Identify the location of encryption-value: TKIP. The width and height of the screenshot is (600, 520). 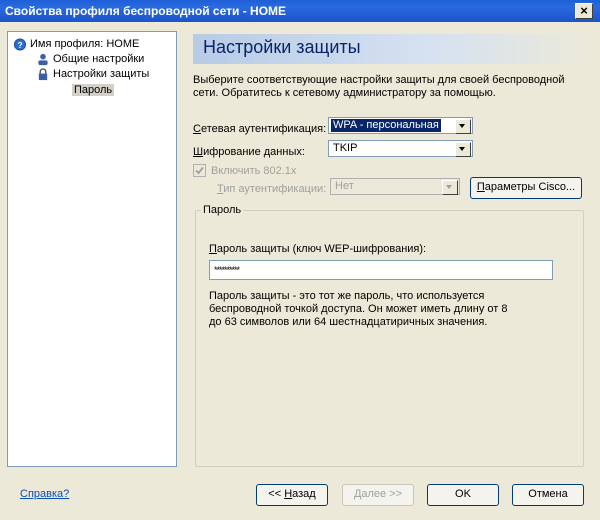
(345, 148).